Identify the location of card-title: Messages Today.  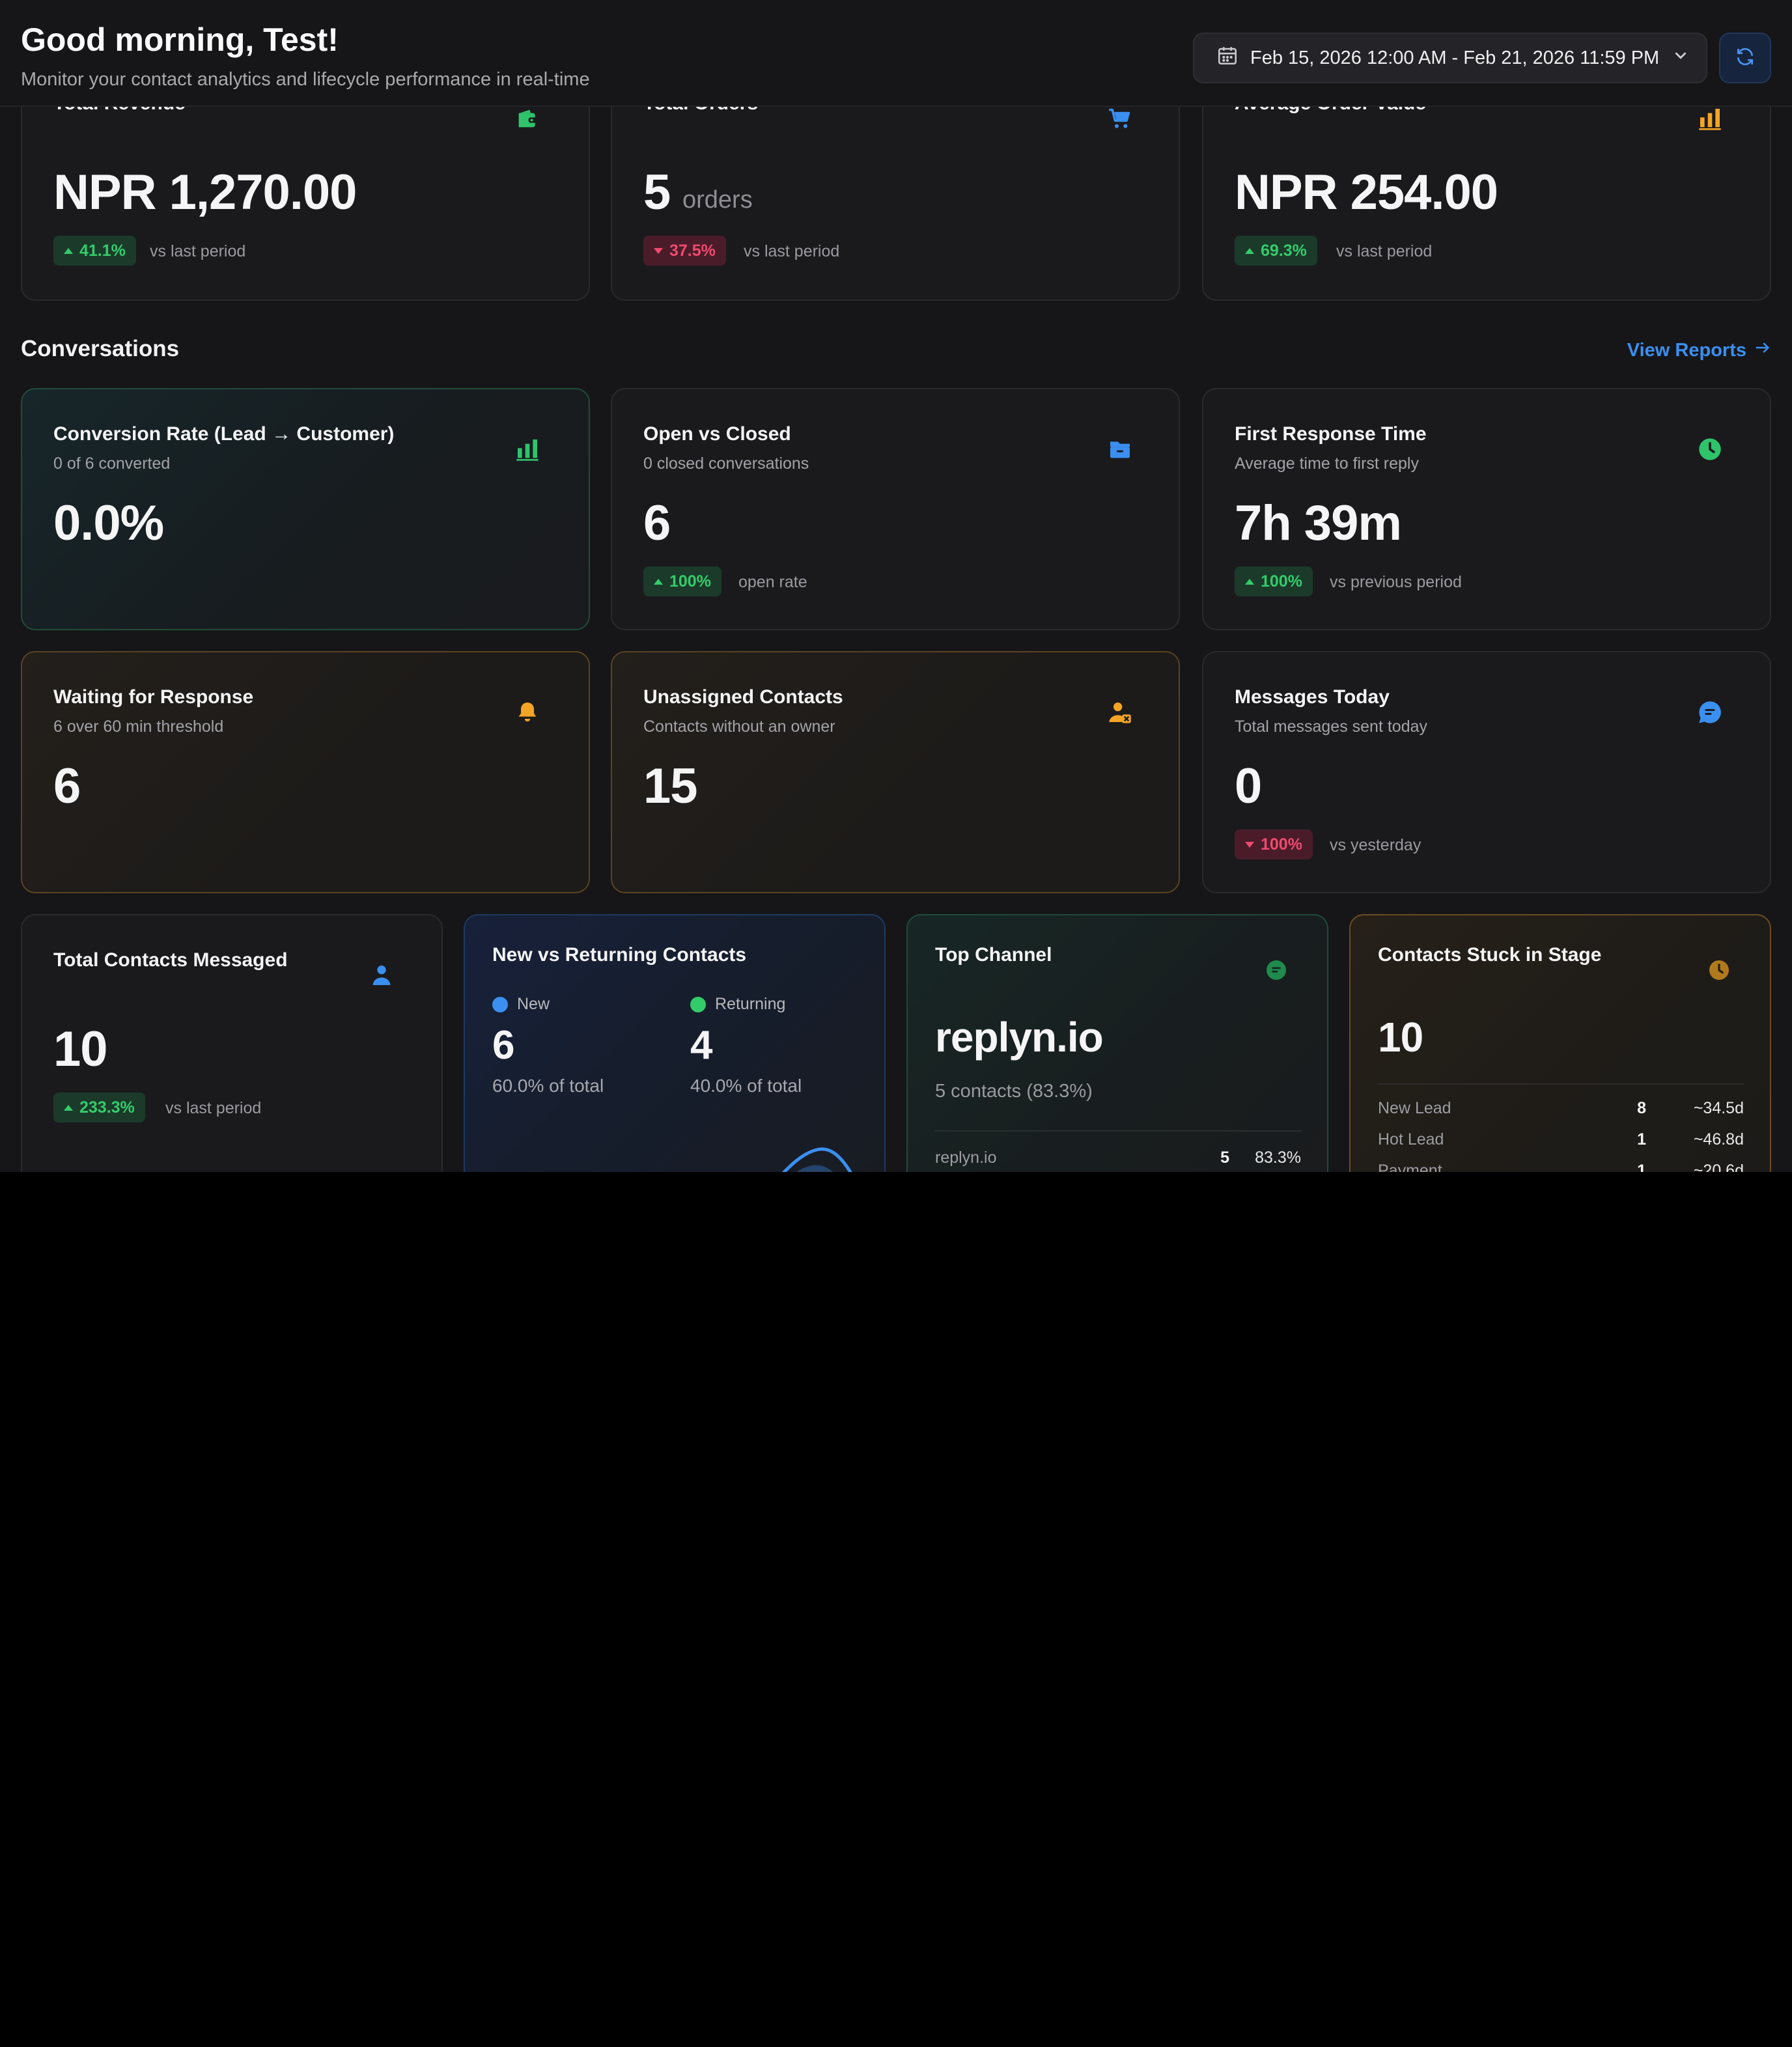
(1313, 697).